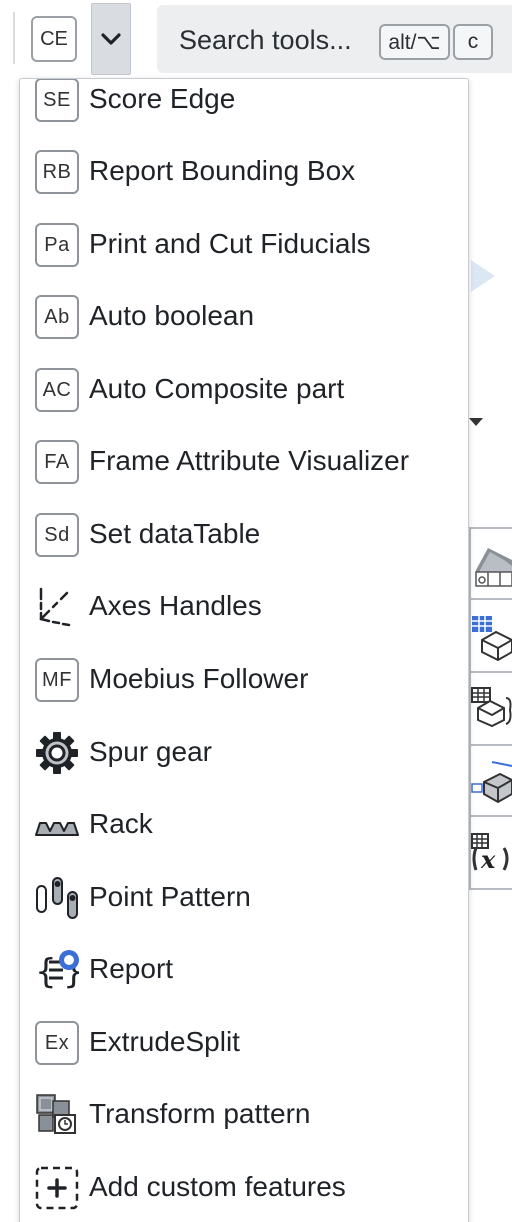  I want to click on chevron-down-icon, so click(111, 39).